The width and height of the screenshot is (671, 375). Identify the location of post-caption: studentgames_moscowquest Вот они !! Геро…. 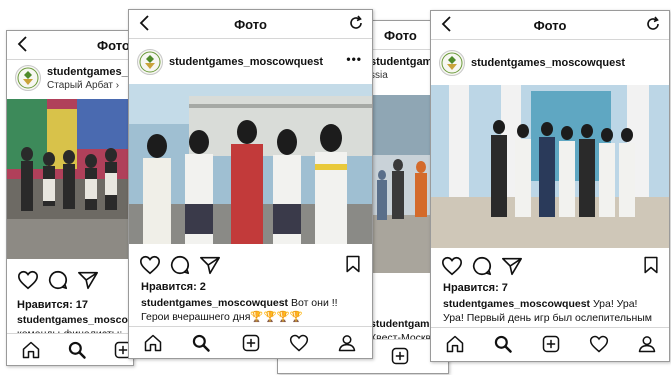
(239, 310).